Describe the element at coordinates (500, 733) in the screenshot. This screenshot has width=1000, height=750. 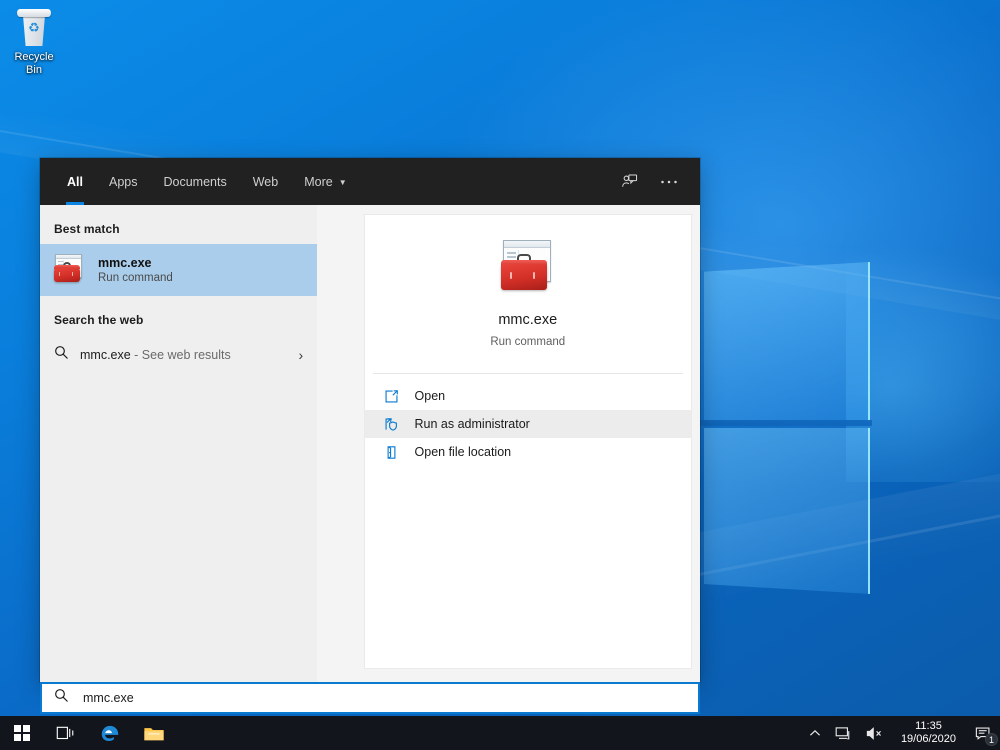
I see `taskbar: 11:35 19/06/2020 1` at that location.